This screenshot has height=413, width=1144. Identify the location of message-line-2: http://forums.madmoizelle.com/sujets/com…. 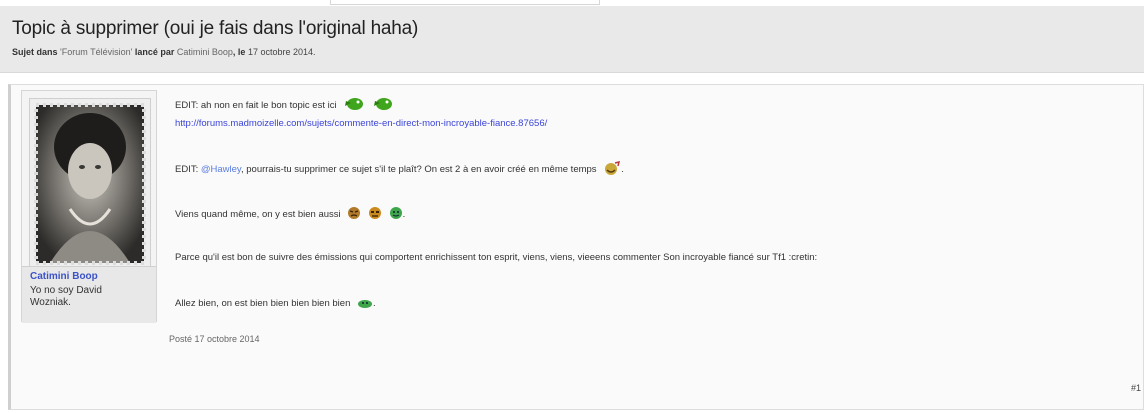
(361, 123).